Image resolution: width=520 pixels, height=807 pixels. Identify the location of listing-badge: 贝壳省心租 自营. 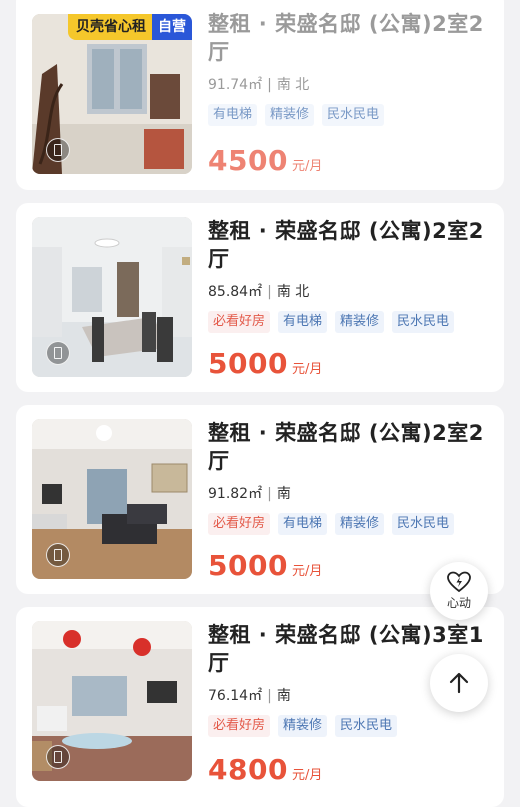
(130, 27).